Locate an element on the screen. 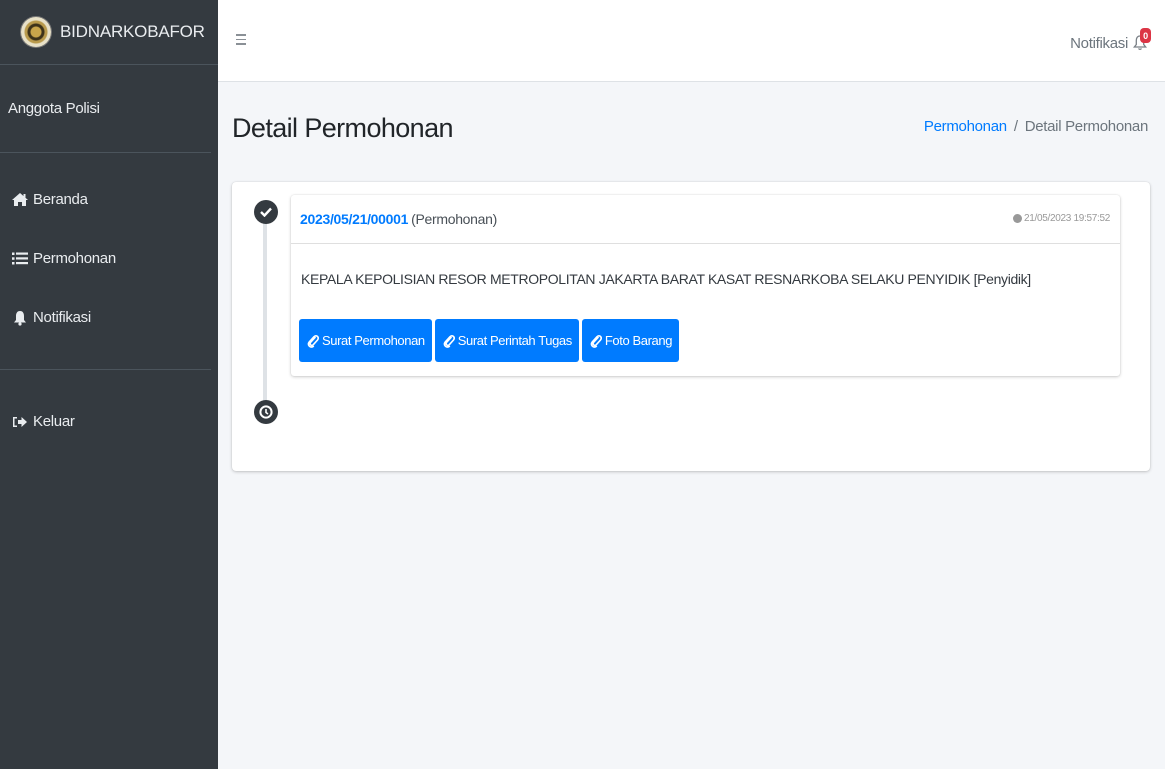 The image size is (1165, 769). brand-link: BIDNARKOBAFOR is located at coordinates (109, 32).